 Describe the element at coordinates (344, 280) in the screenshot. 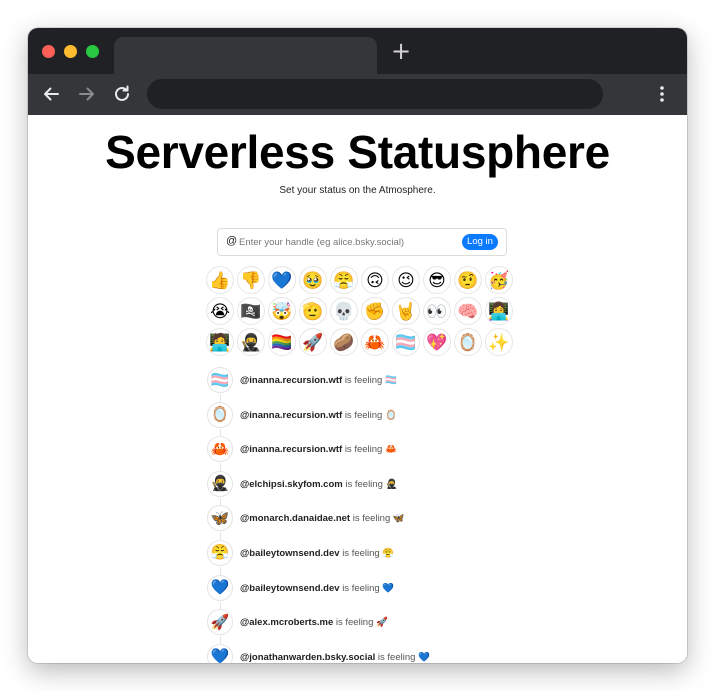

I see `emoji-option-button: 😤` at that location.